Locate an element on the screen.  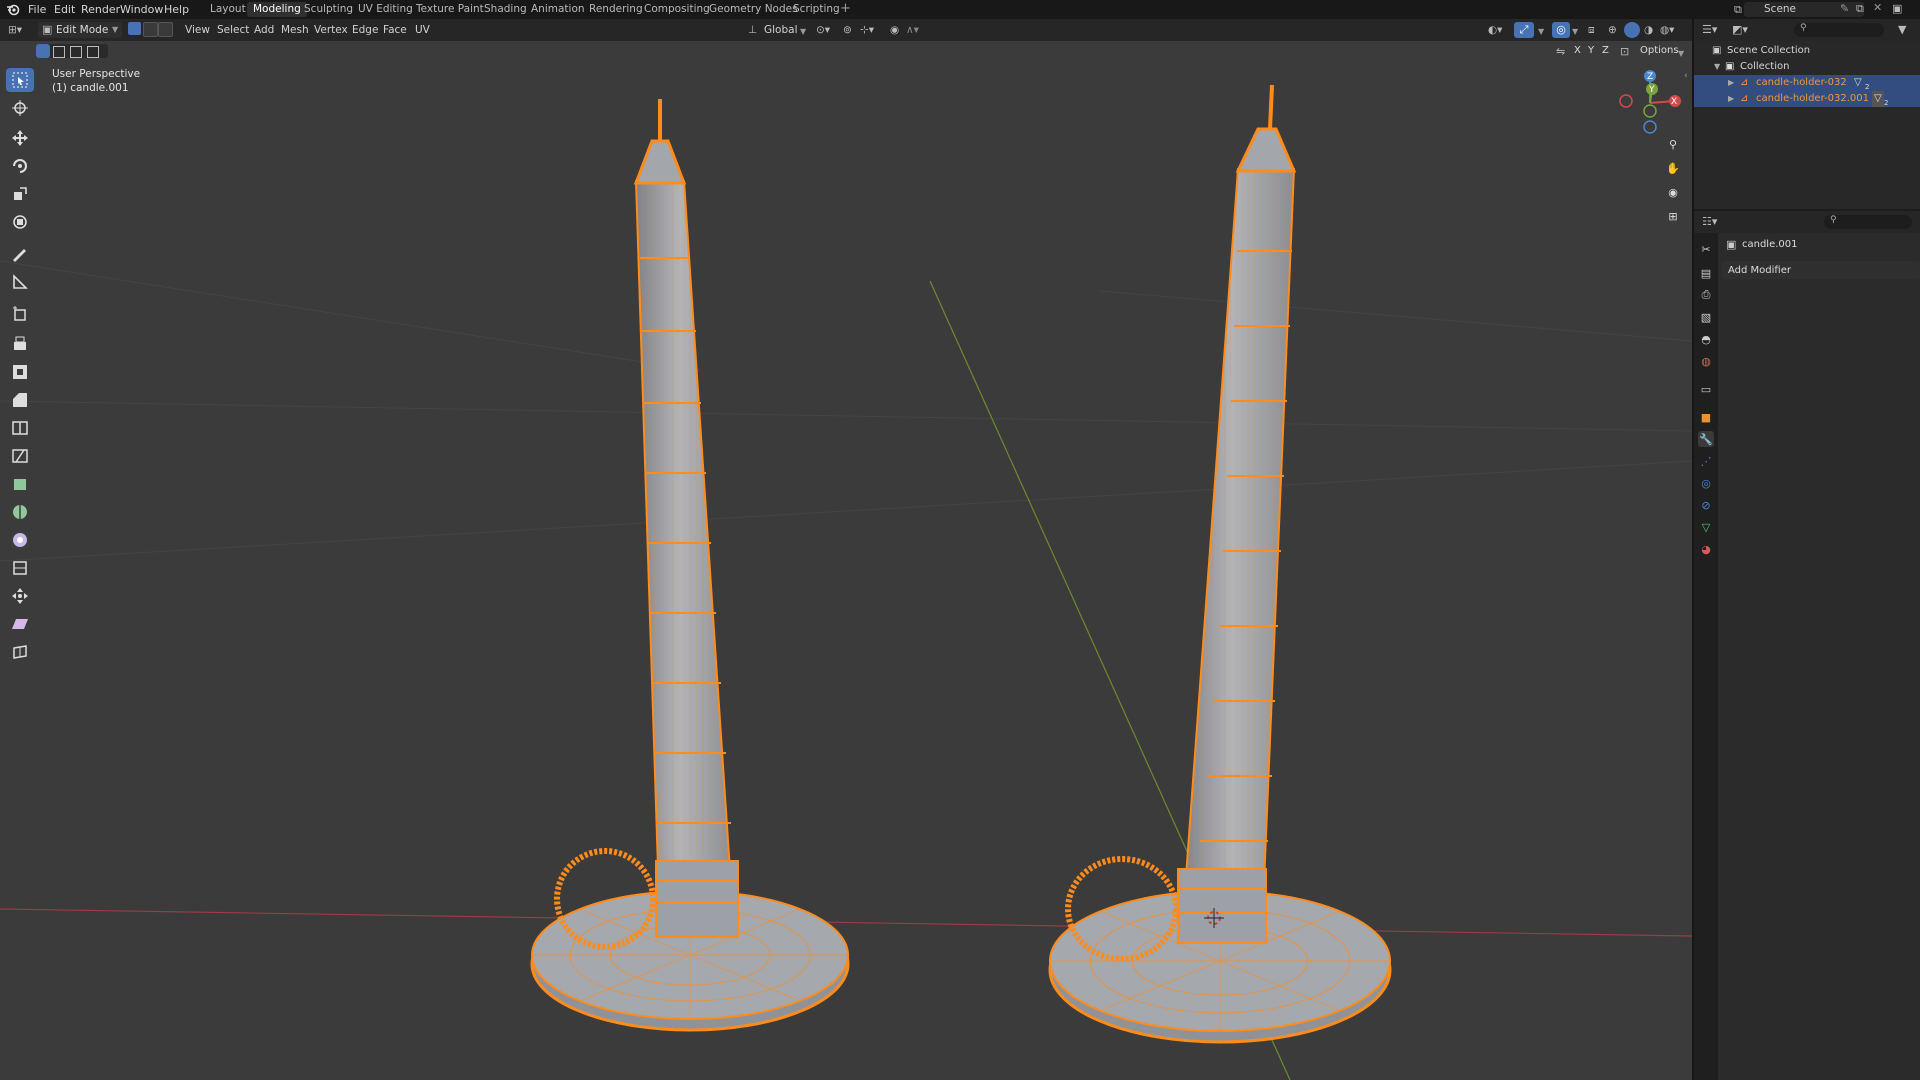
tab-animation: Animation is located at coordinates (558, 9).